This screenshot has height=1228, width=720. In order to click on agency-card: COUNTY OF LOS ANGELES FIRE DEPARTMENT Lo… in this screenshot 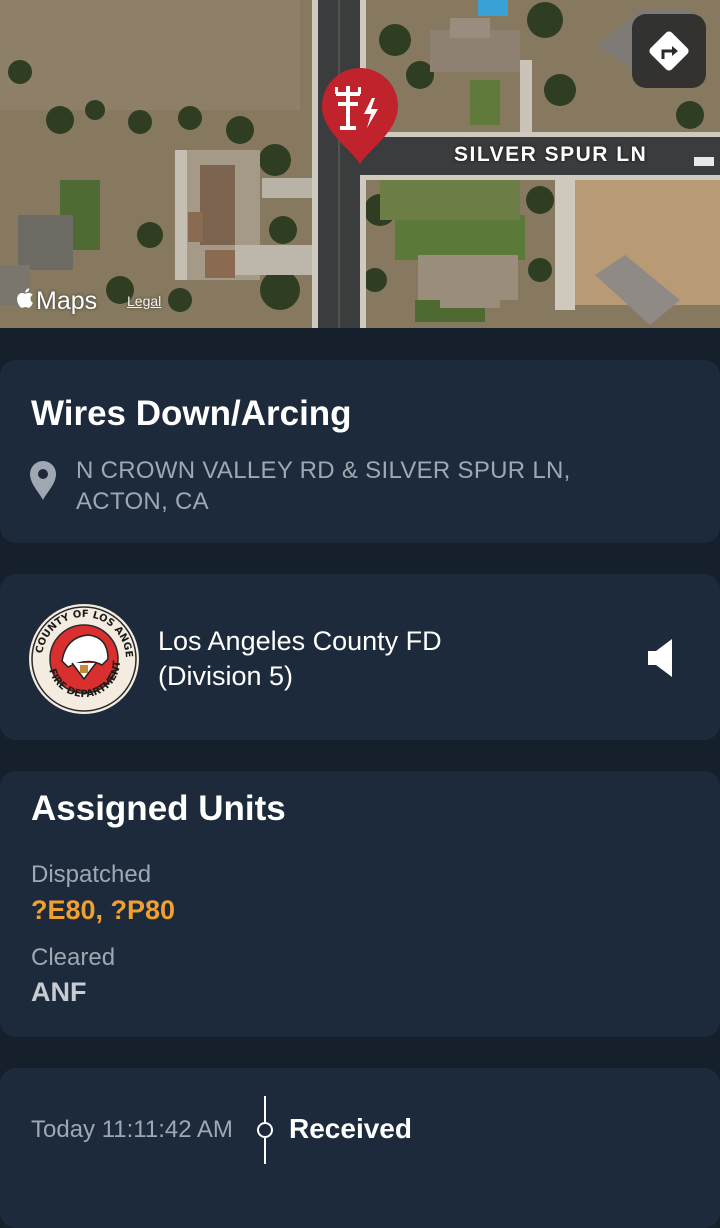, I will do `click(360, 657)`.